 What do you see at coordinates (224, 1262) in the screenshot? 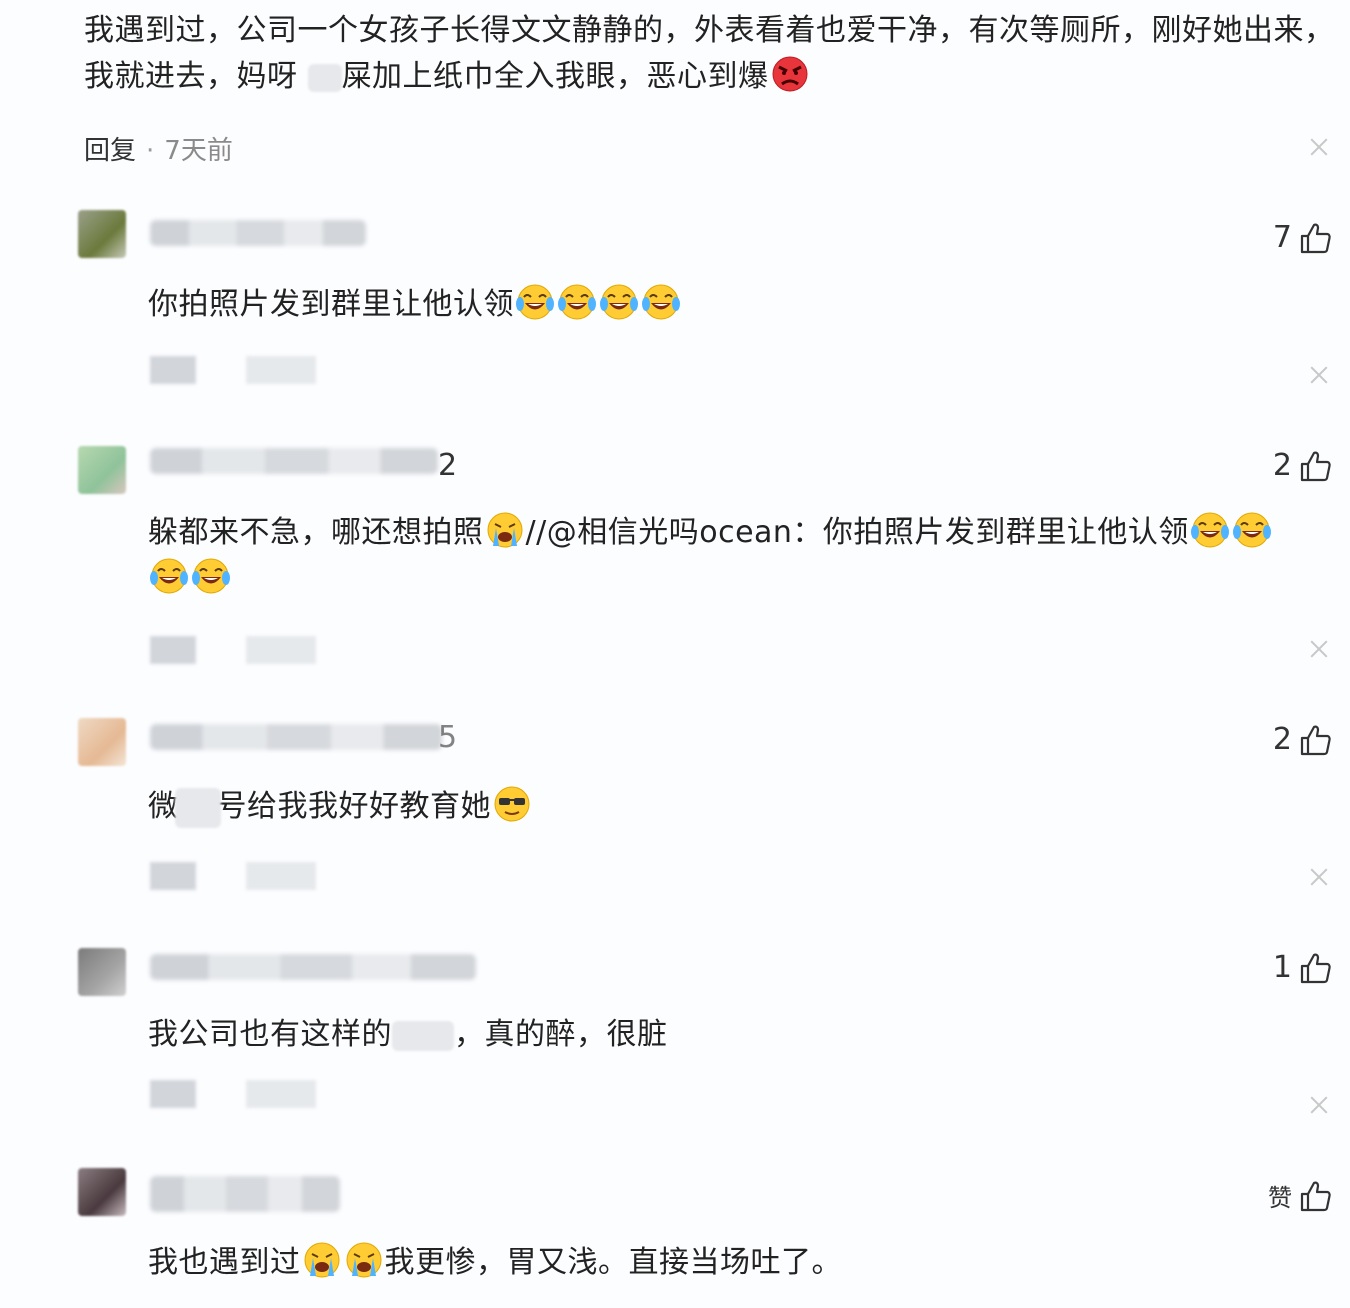
I see `reply-text-before: 我也遇到过` at bounding box center [224, 1262].